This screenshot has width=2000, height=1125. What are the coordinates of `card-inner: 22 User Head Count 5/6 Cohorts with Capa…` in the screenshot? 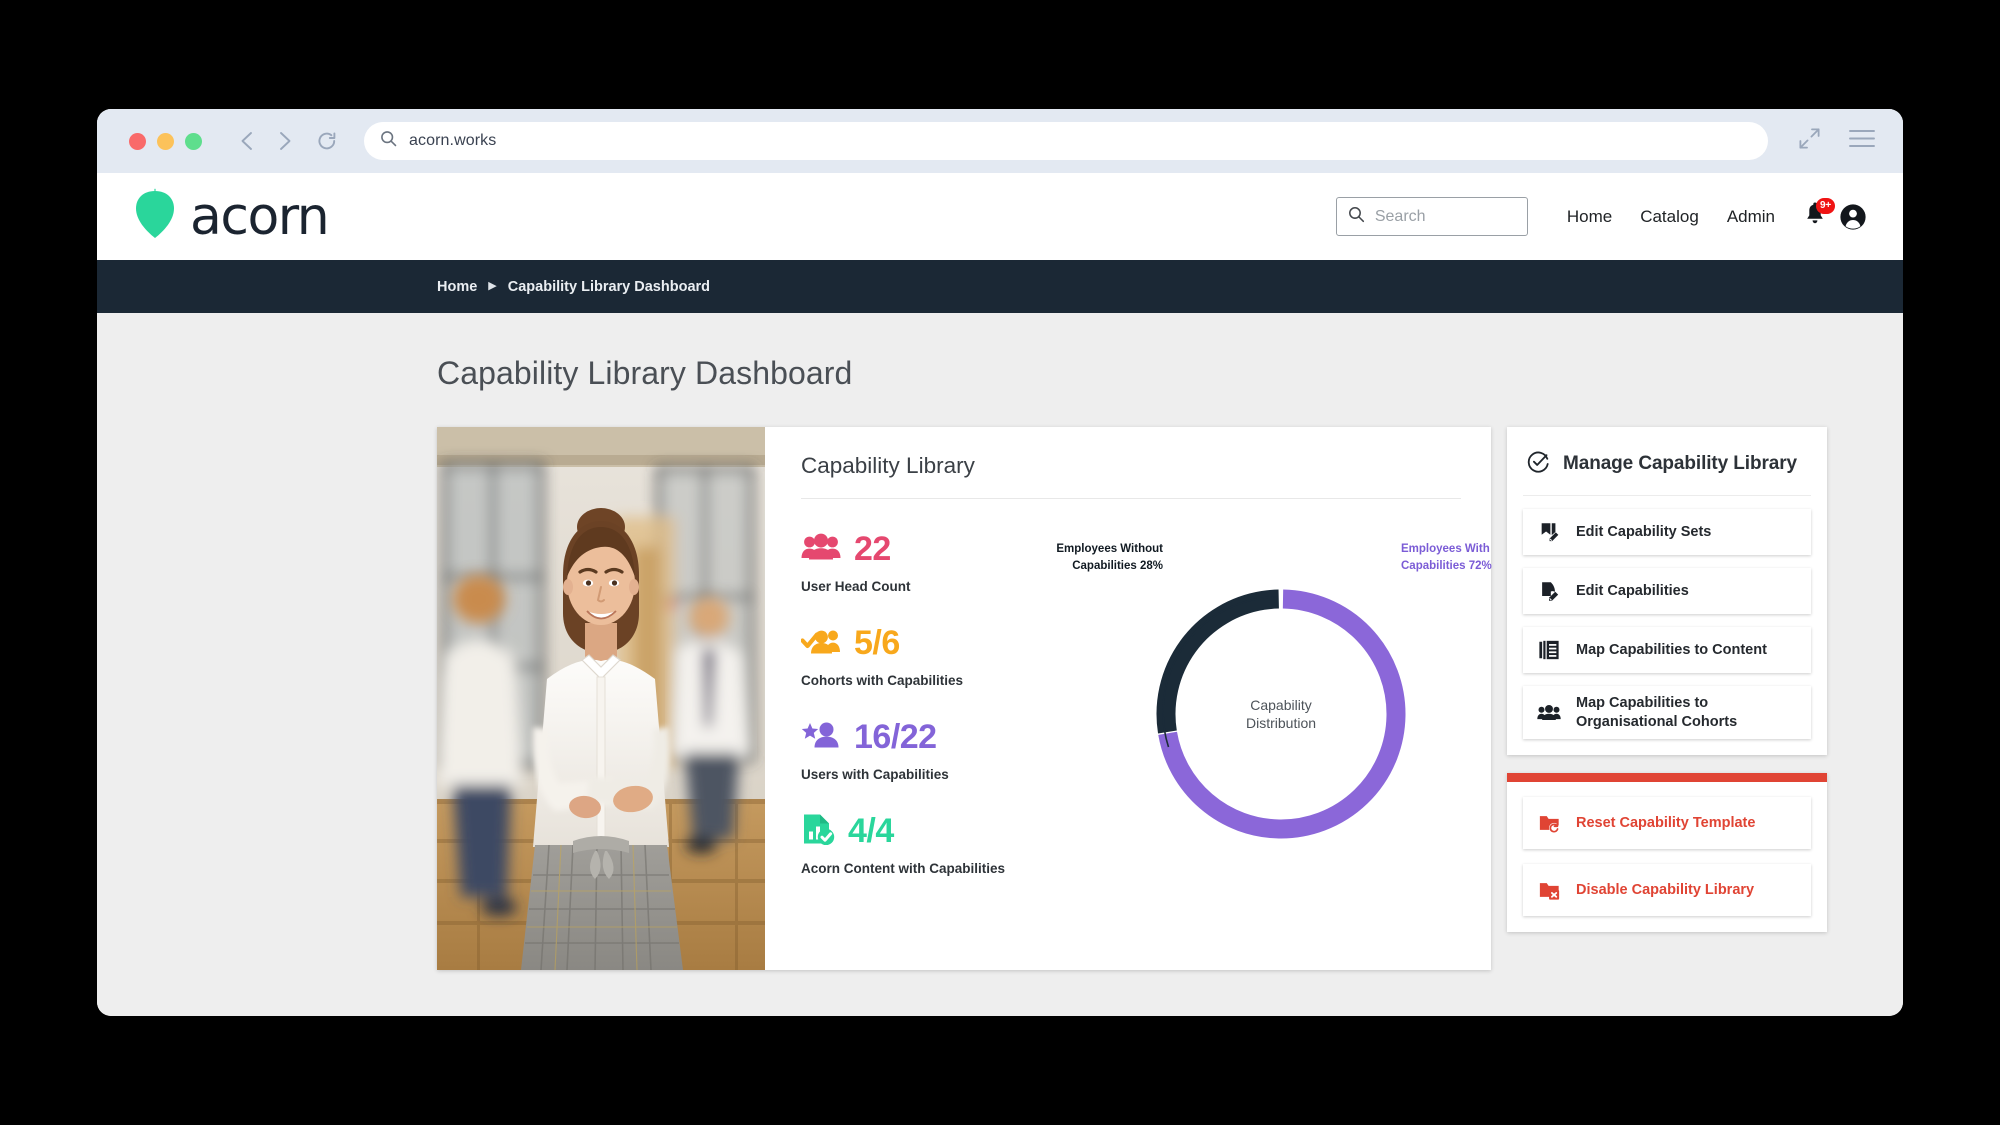 It's located at (1146, 724).